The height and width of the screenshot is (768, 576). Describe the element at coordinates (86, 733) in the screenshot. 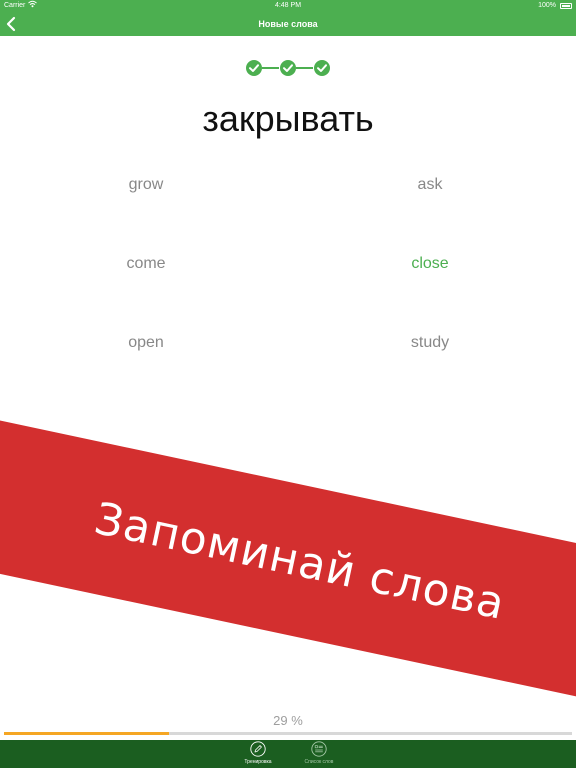

I see `progress-bar-fill` at that location.